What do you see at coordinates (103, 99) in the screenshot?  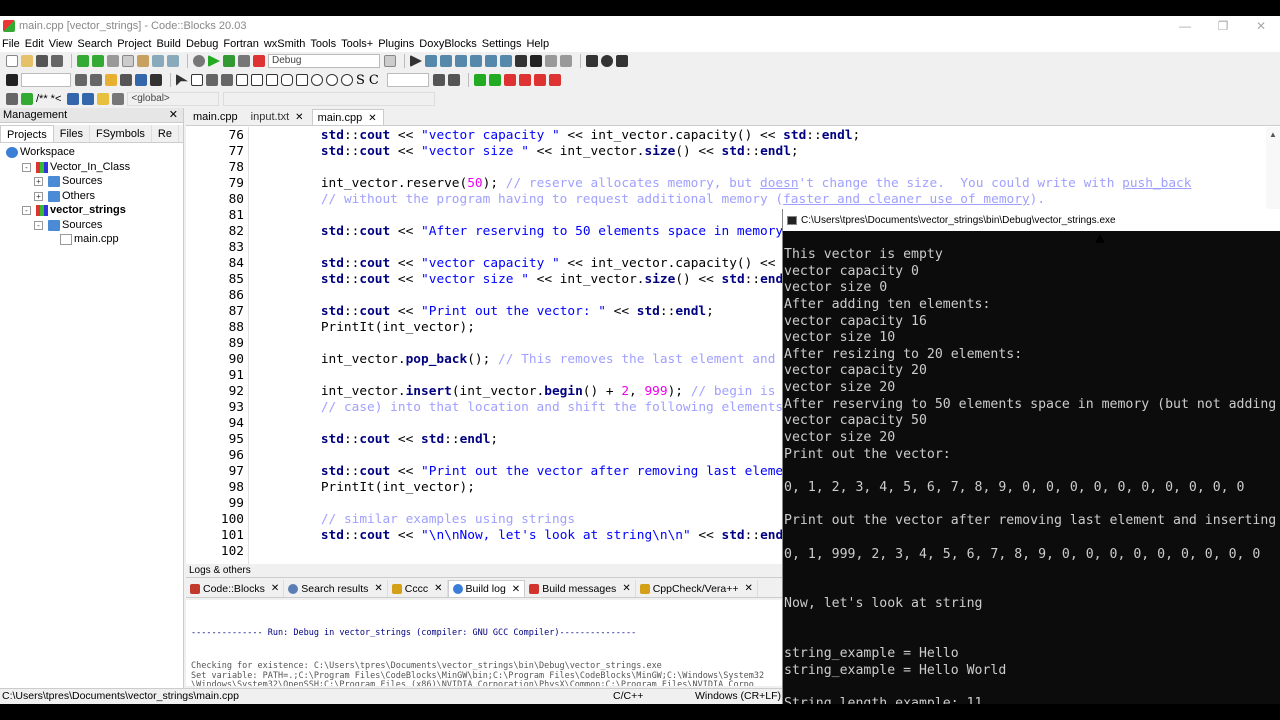 I see `help-icon` at bounding box center [103, 99].